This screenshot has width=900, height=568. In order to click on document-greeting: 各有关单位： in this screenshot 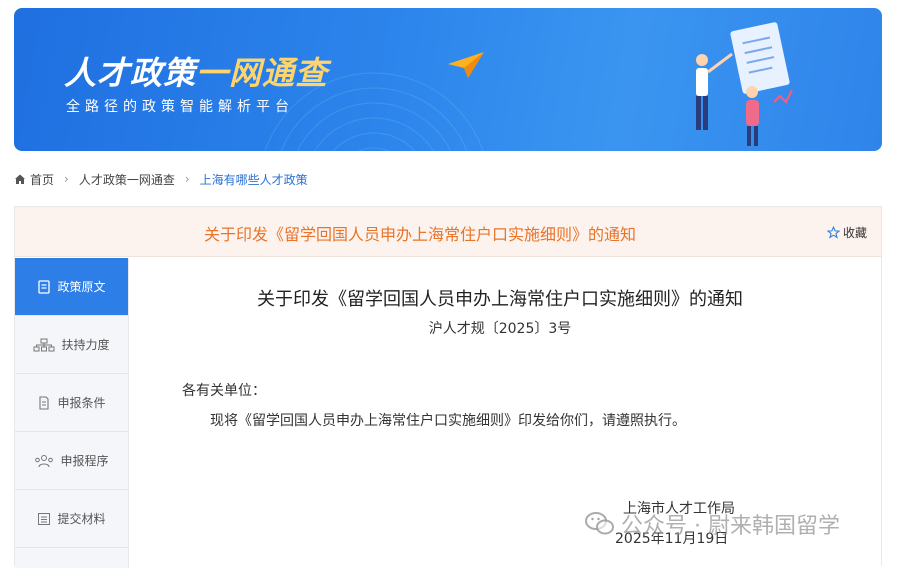, I will do `click(224, 391)`.